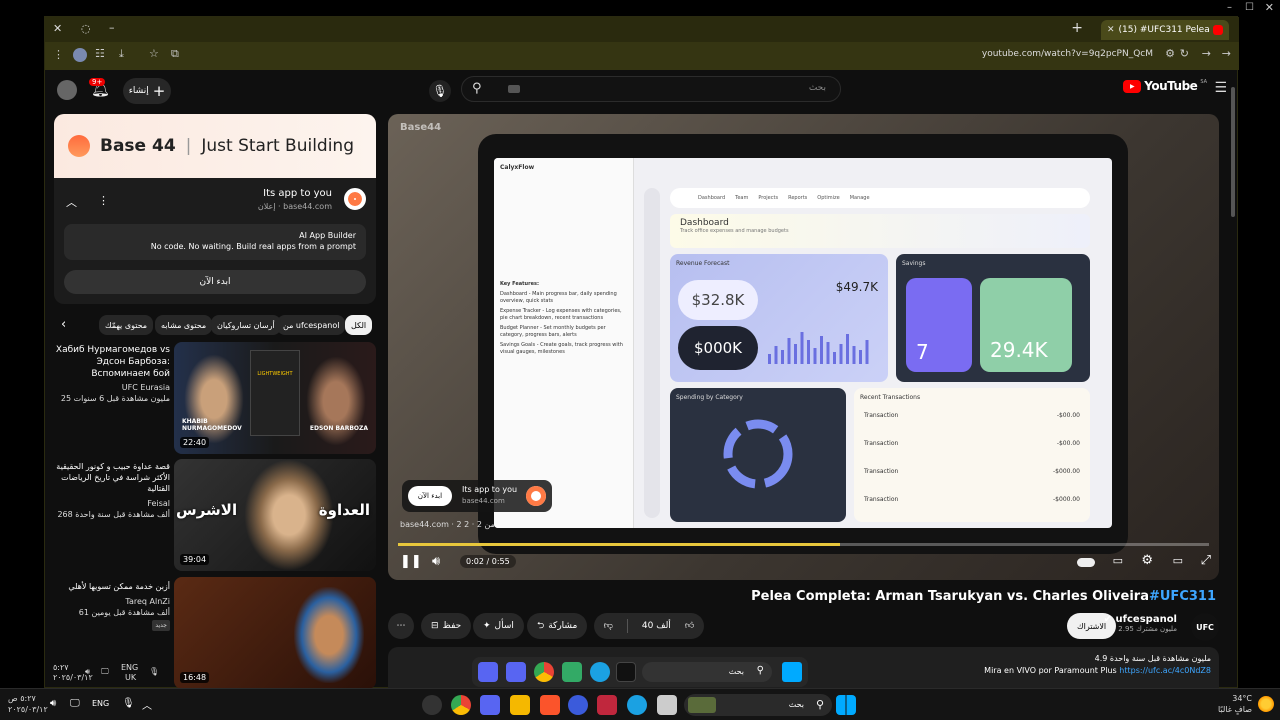 This screenshot has height=720, width=1280. What do you see at coordinates (215, 146) in the screenshot?
I see `ad-banner: Base 44 | Just Start Building` at bounding box center [215, 146].